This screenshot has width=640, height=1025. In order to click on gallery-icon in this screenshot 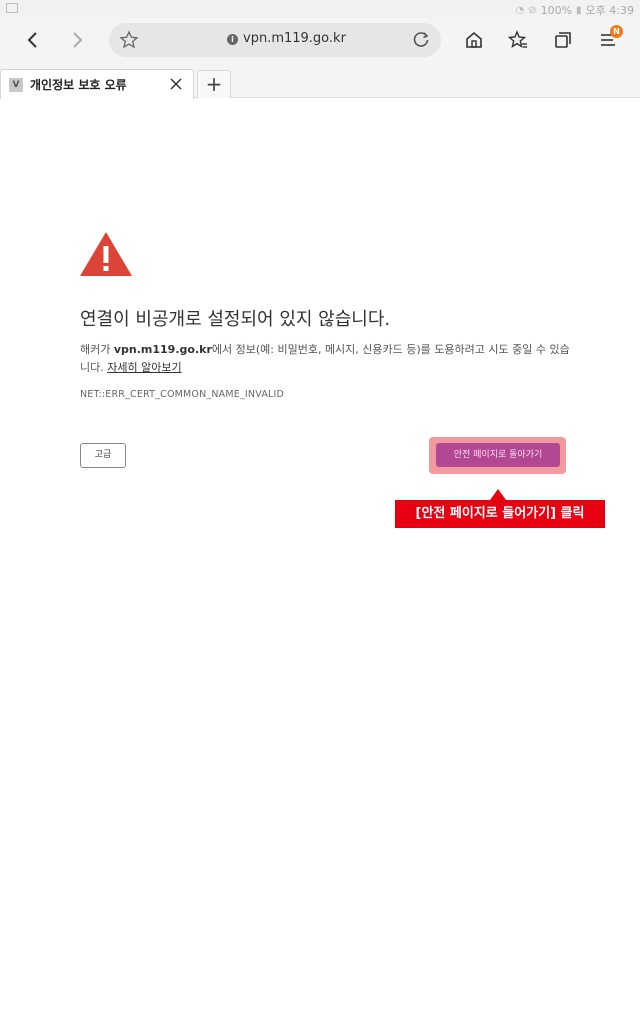, I will do `click(12, 8)`.